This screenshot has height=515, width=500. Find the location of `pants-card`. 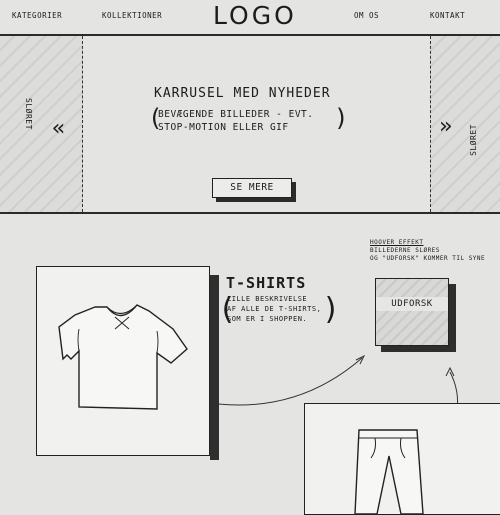

pants-card is located at coordinates (402, 459).